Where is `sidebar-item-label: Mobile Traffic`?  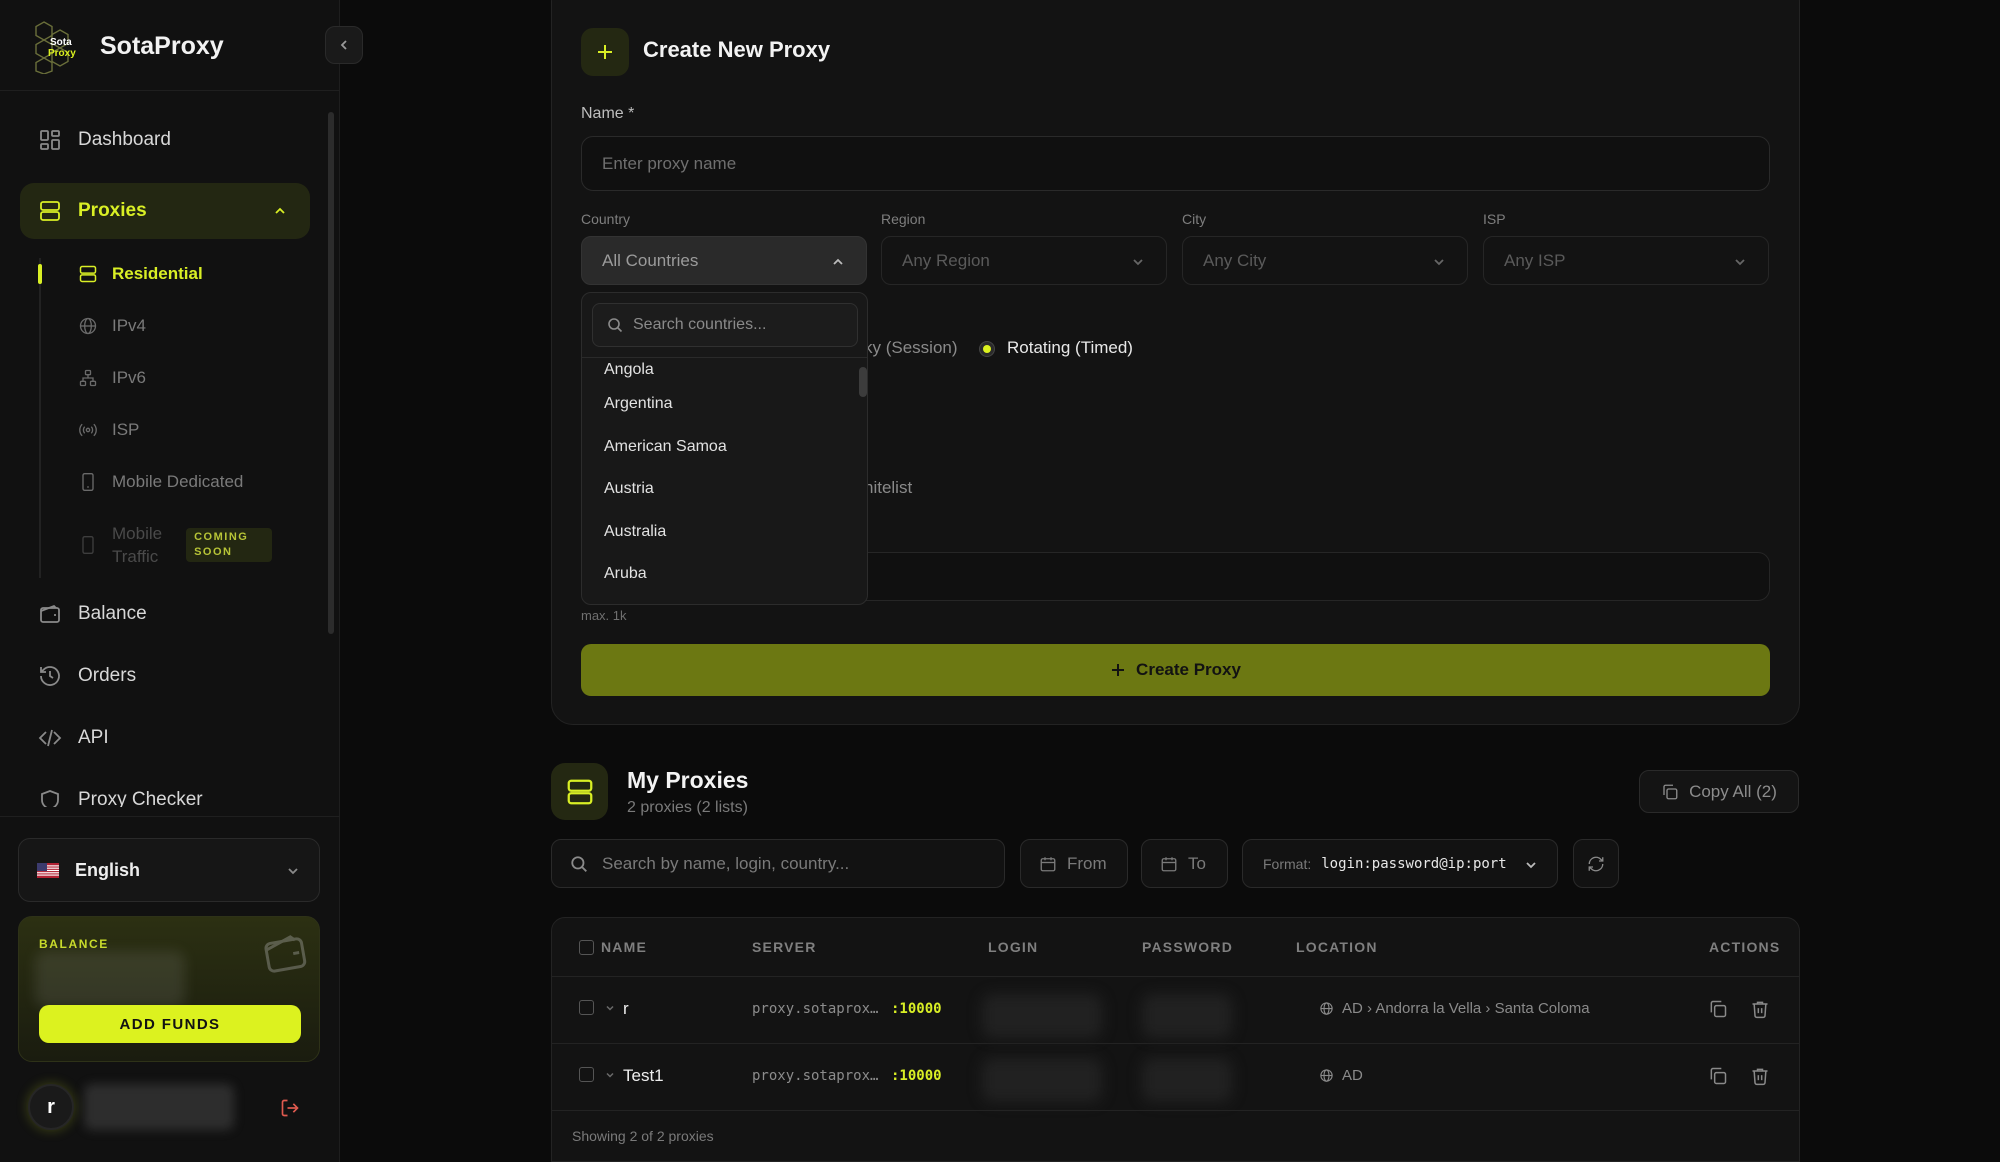
sidebar-item-label: Mobile Traffic is located at coordinates (137, 545).